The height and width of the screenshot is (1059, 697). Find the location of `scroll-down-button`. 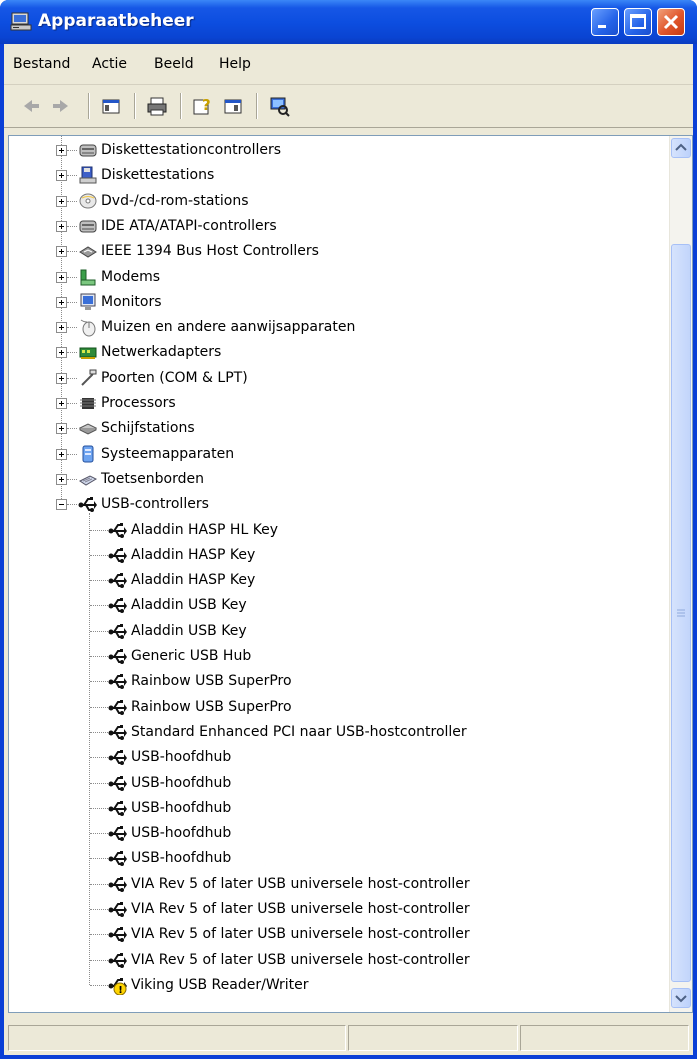

scroll-down-button is located at coordinates (681, 998).